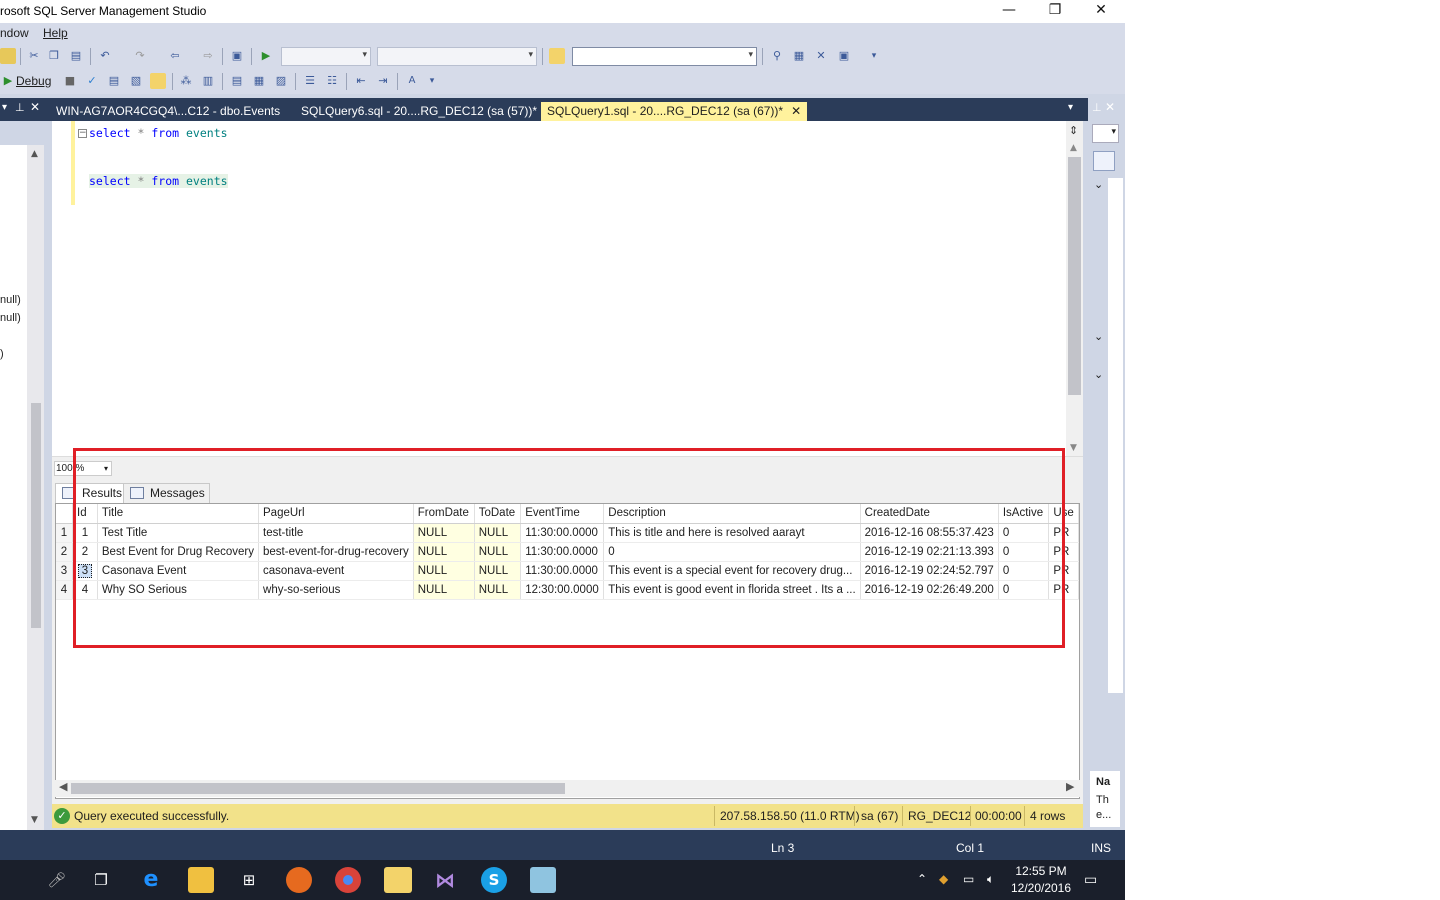 The width and height of the screenshot is (1440, 900). I want to click on tab-list-dropdown-icon: ▾, so click(1070, 107).